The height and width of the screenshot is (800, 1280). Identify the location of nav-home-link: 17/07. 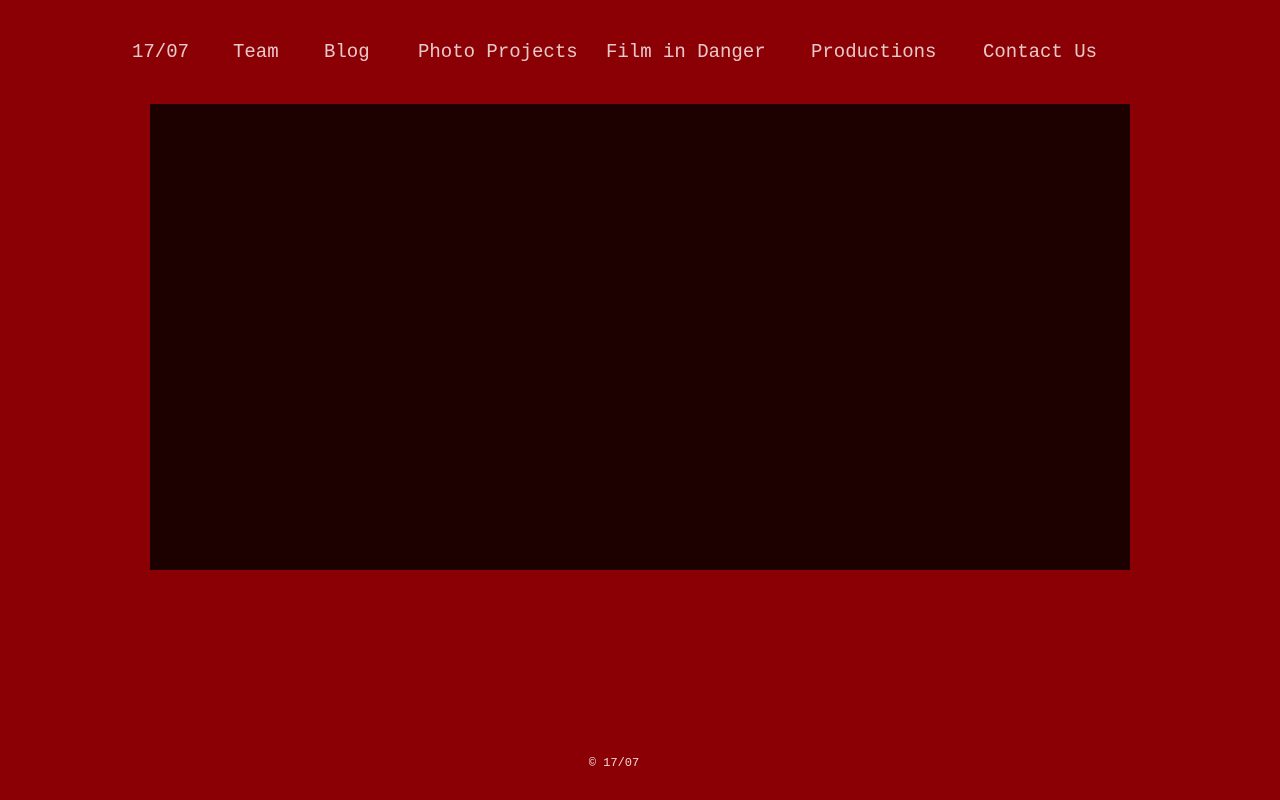
(160, 52).